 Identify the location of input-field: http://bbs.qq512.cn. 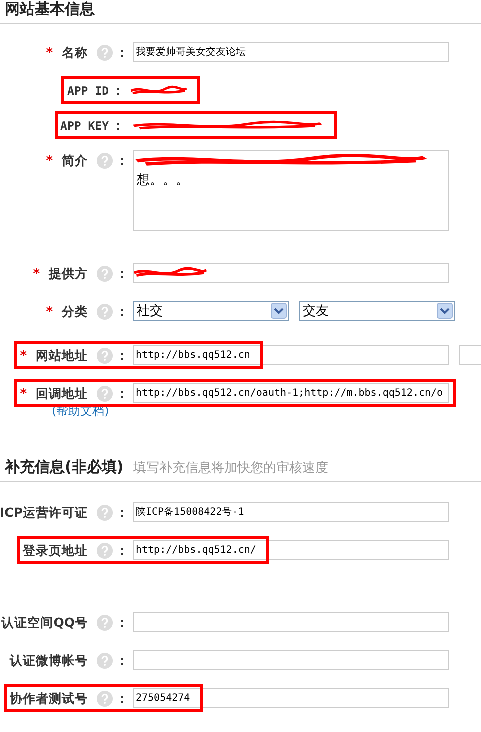
(291, 355).